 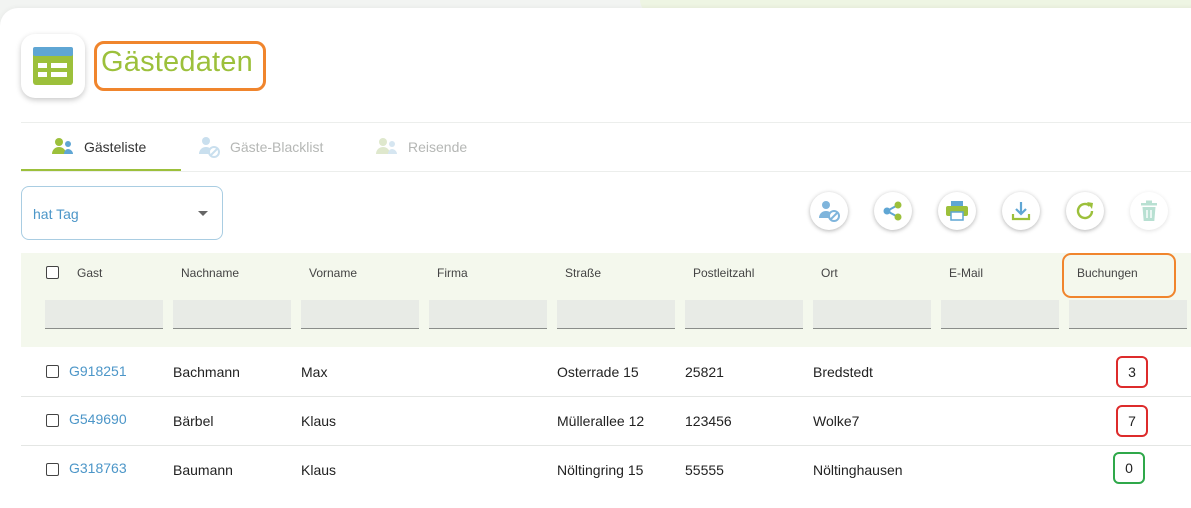 I want to click on cell-nachname: Bärbel, so click(x=193, y=421).